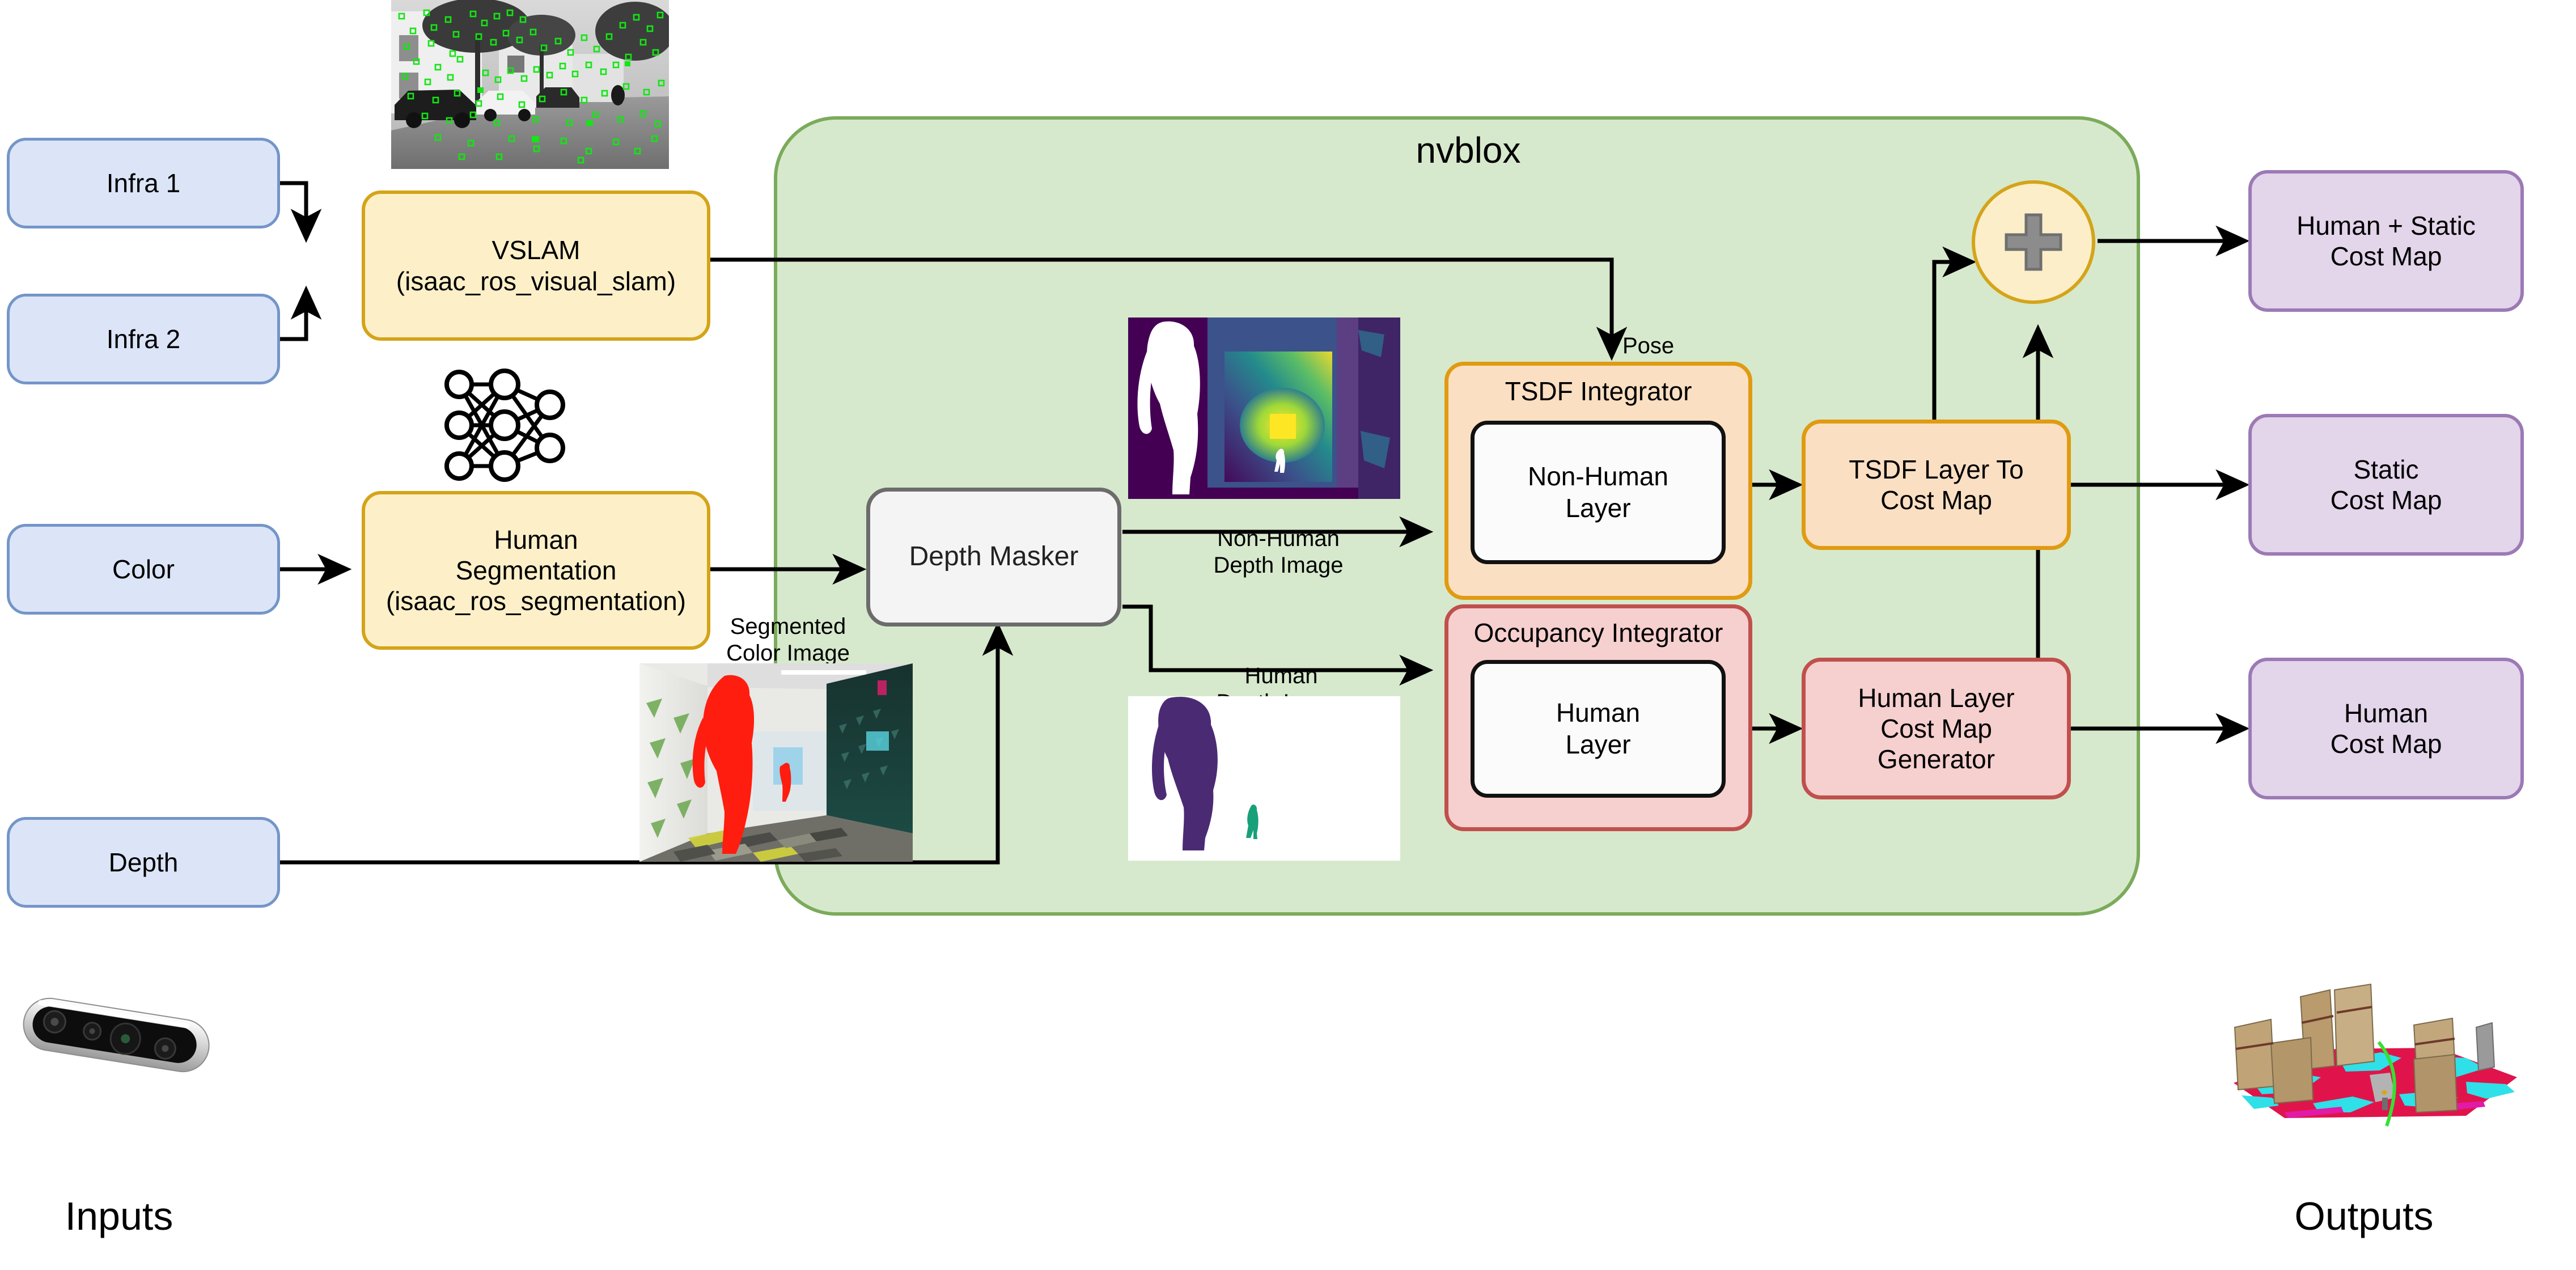 Image resolution: width=2576 pixels, height=1270 pixels. I want to click on edge-label-text: Segmented Color Image, so click(788, 640).